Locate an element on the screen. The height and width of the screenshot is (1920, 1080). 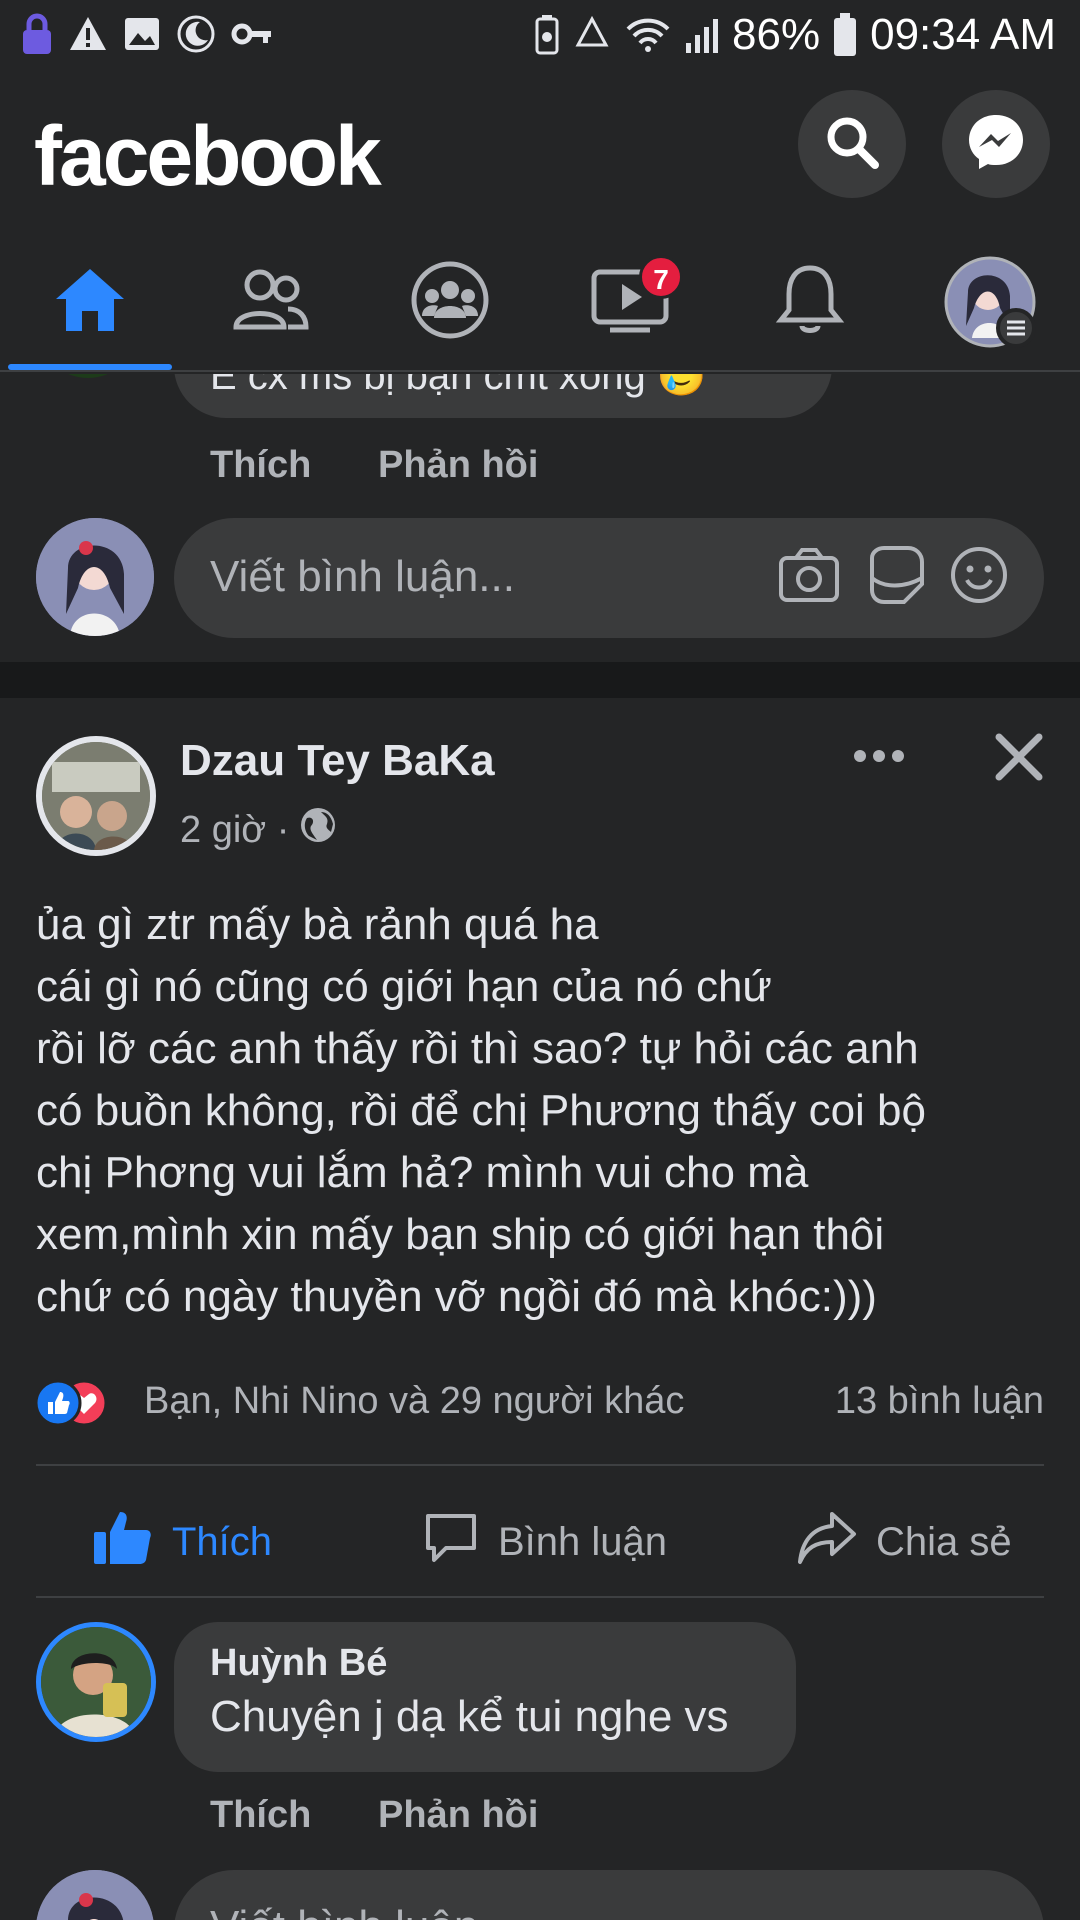
tab-groups is located at coordinates (450, 302).